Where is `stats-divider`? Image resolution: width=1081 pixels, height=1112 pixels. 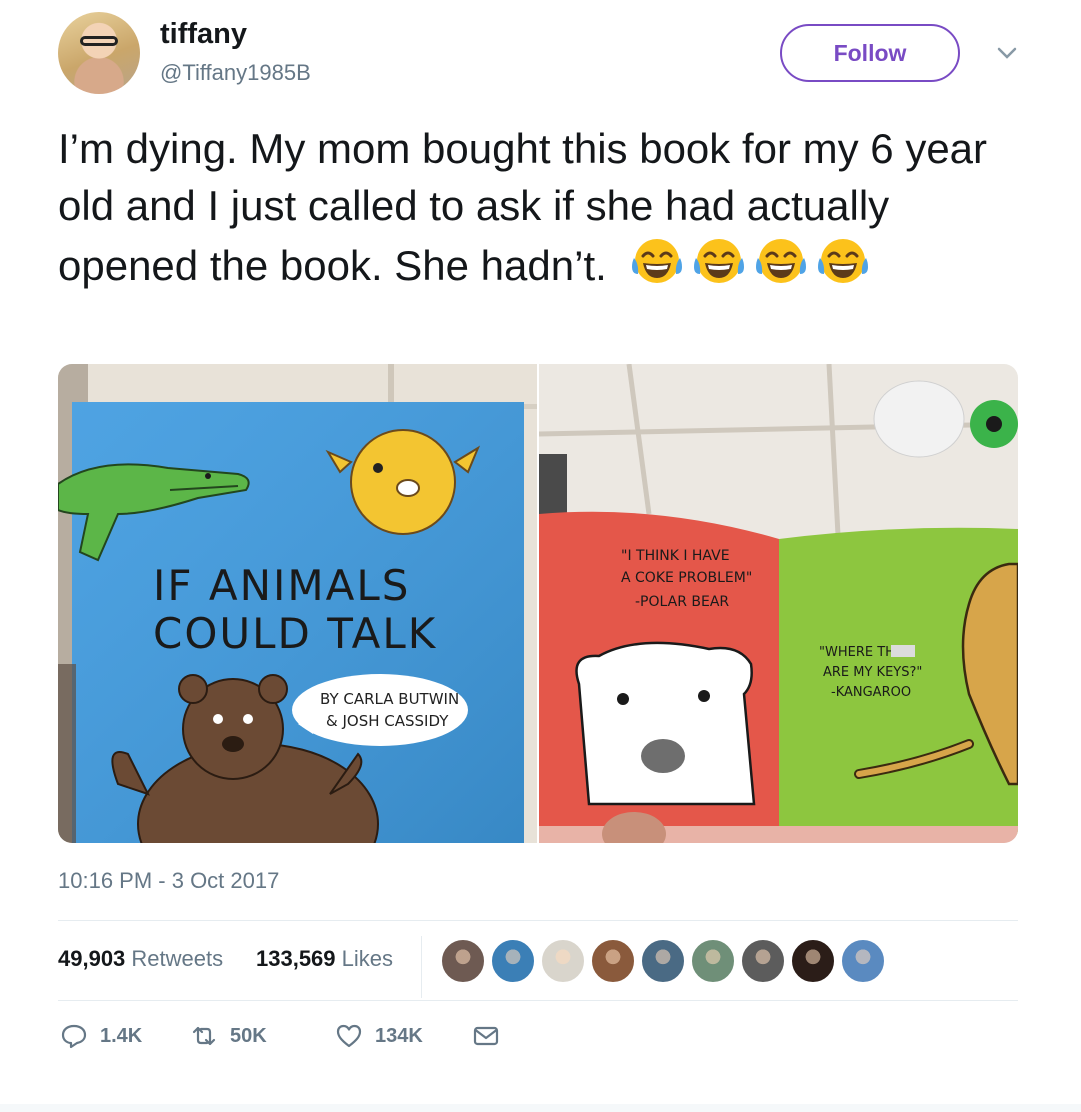 stats-divider is located at coordinates (421, 967).